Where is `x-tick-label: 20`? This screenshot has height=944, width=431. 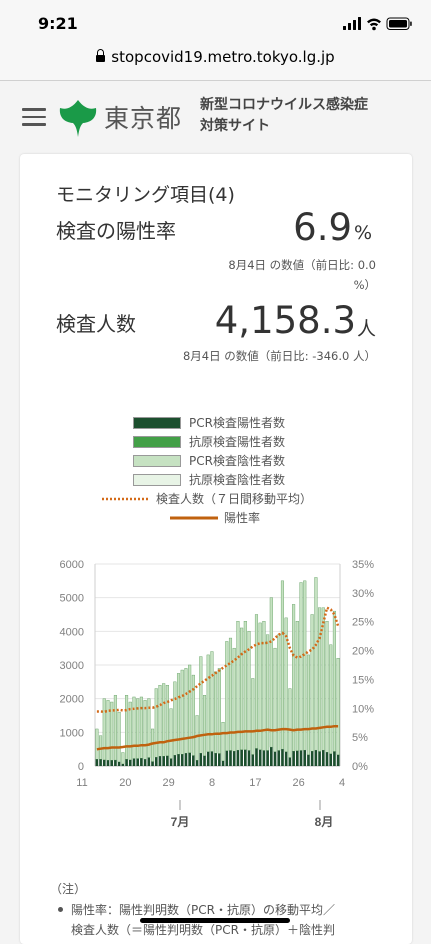 x-tick-label: 20 is located at coordinates (125, 783).